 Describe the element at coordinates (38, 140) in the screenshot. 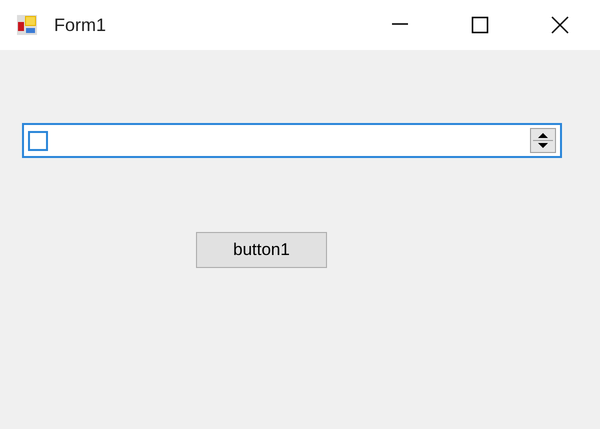

I see `caret-box-icon` at that location.